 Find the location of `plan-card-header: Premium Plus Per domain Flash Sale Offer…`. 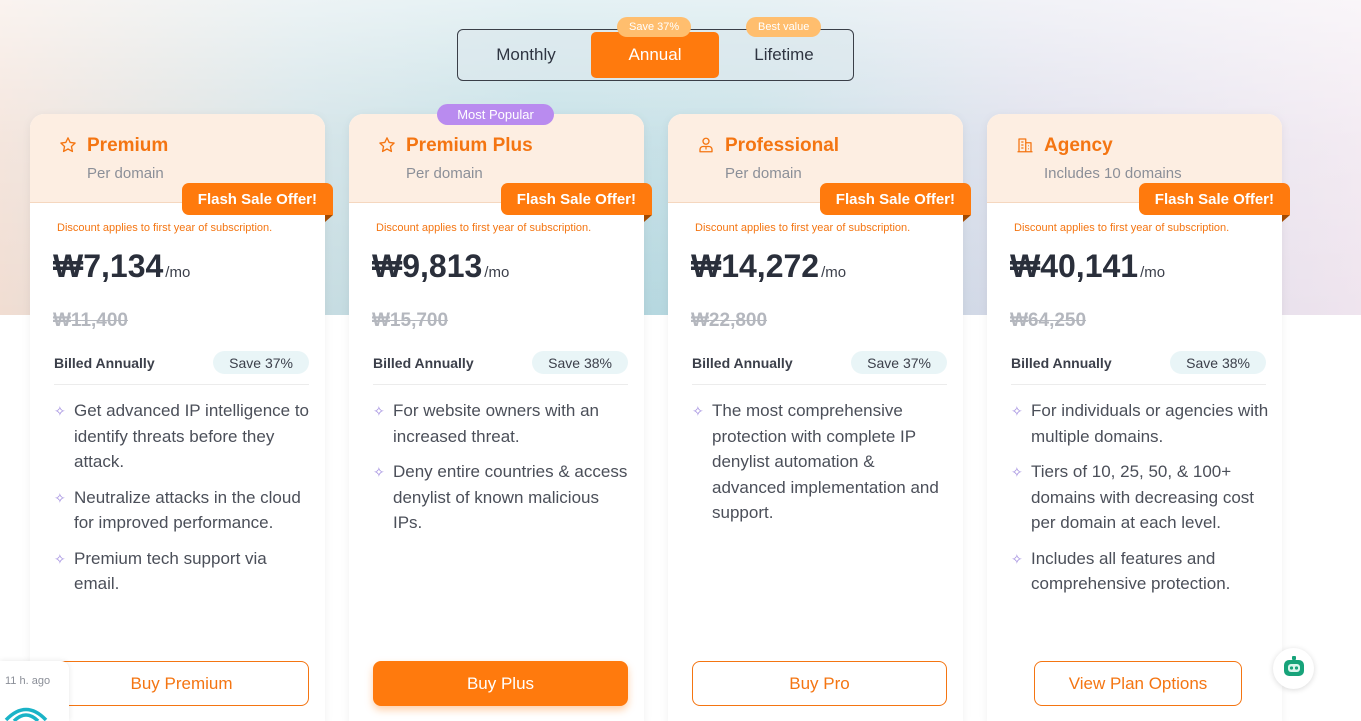

plan-card-header: Premium Plus Per domain Flash Sale Offer… is located at coordinates (501, 168).